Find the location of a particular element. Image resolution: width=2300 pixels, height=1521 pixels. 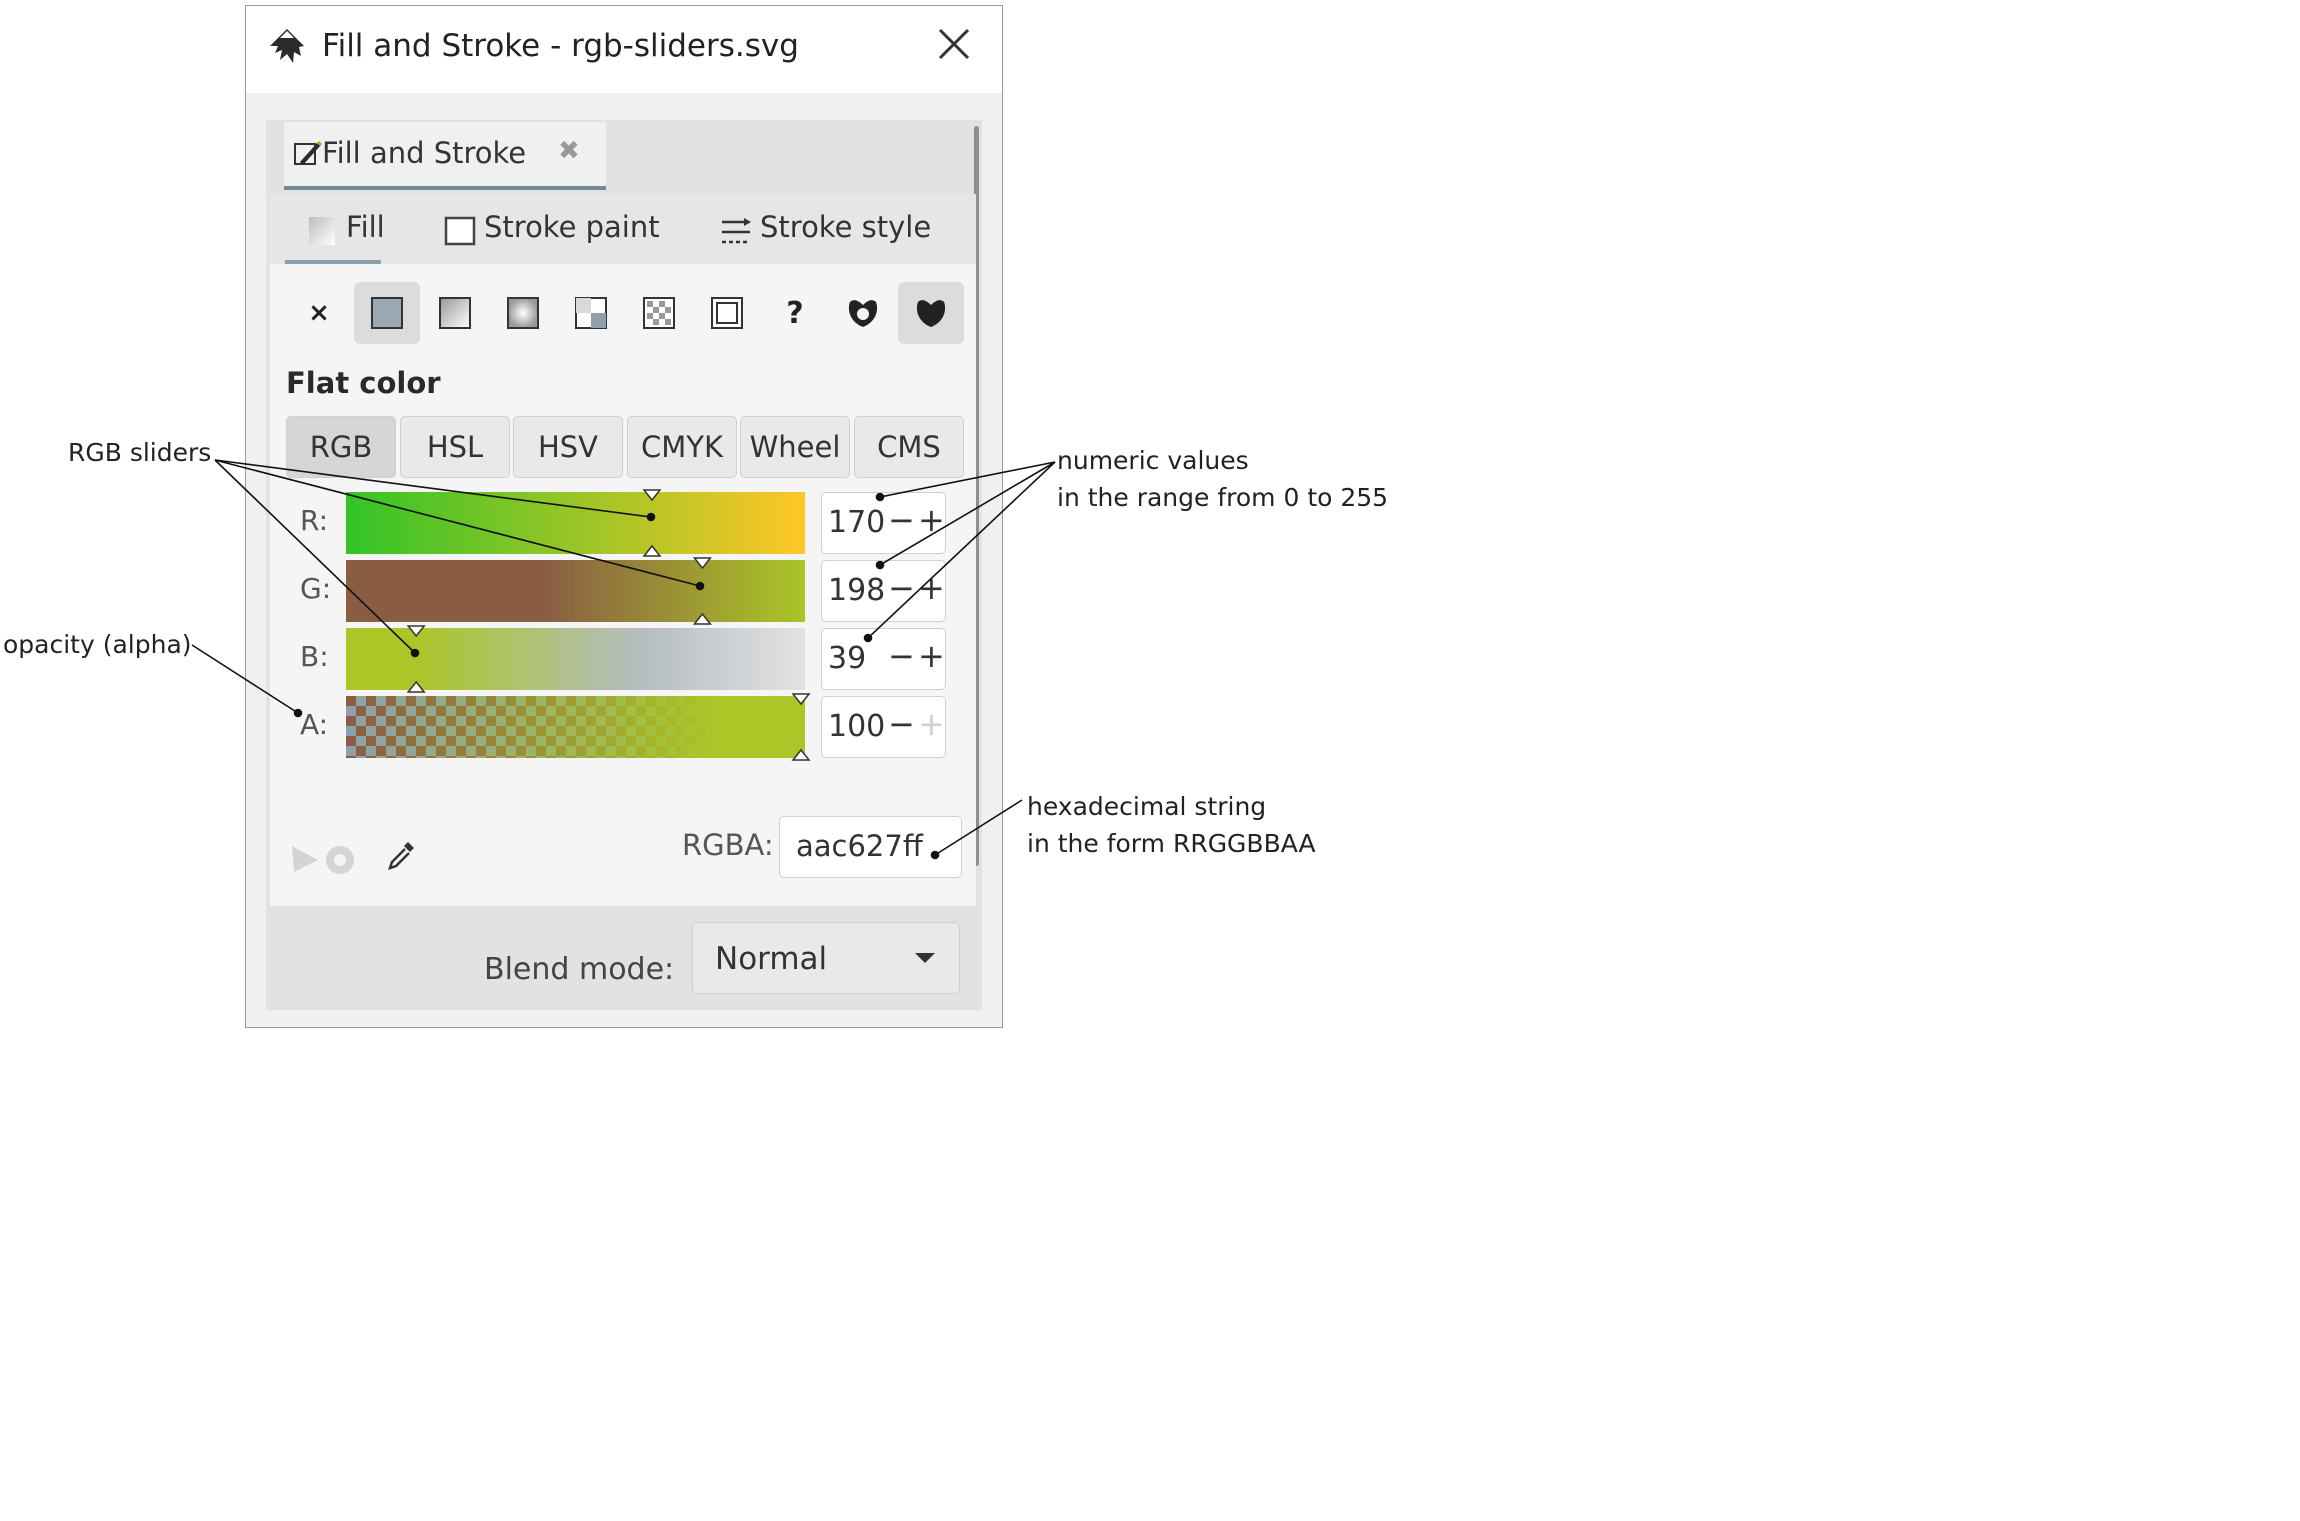

annotation-leader-lines is located at coordinates (623, 659).